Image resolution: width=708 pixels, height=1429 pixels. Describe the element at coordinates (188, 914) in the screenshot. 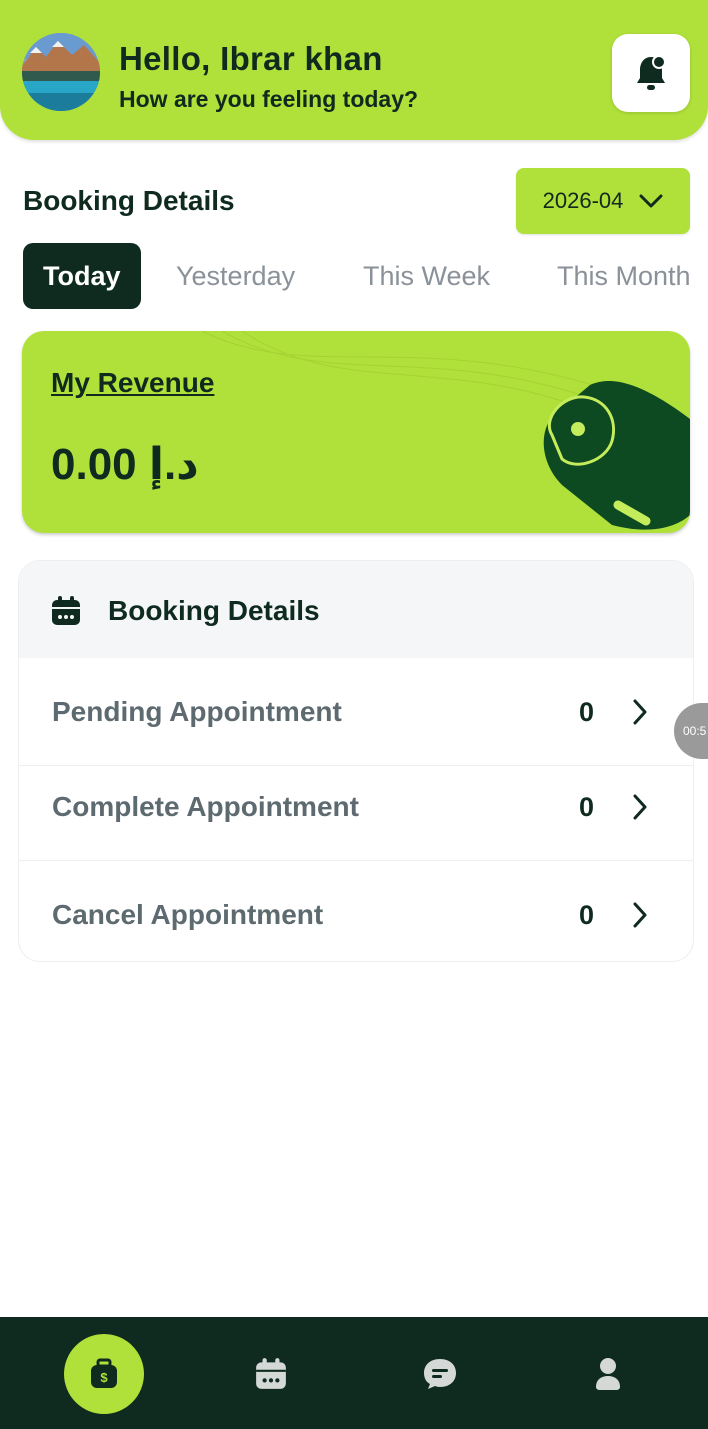

I see `row-label: Cancel Appointment` at that location.